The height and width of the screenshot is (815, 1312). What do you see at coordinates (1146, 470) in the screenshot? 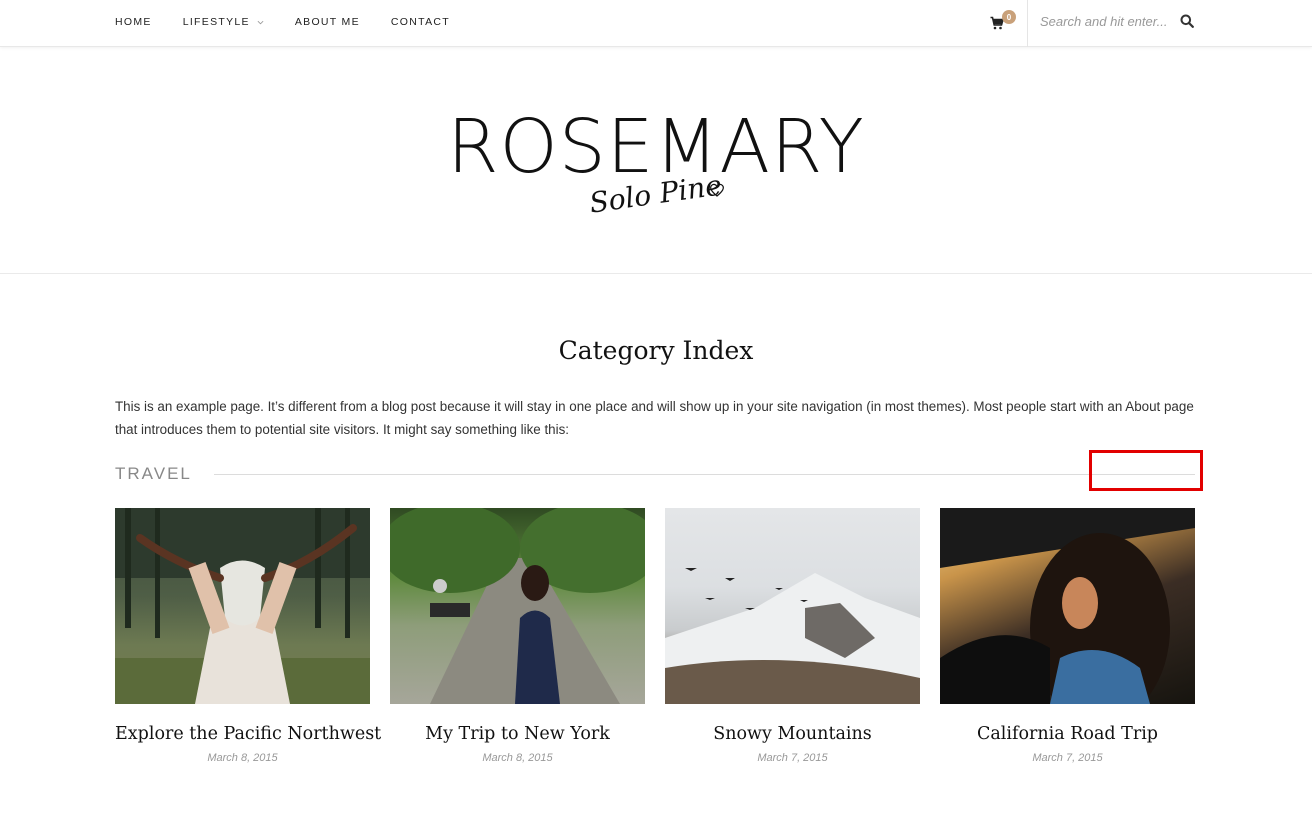
I see `highlight-box` at bounding box center [1146, 470].